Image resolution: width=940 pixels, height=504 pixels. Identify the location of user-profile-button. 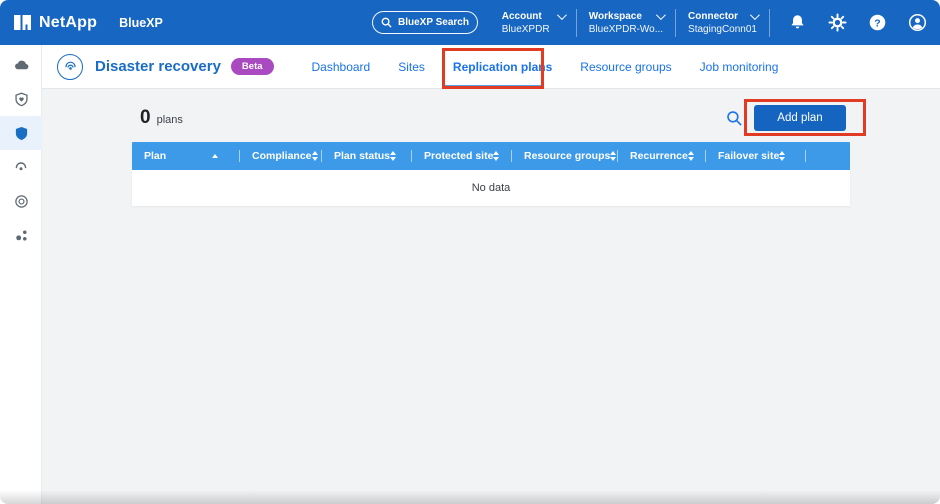
(917, 23).